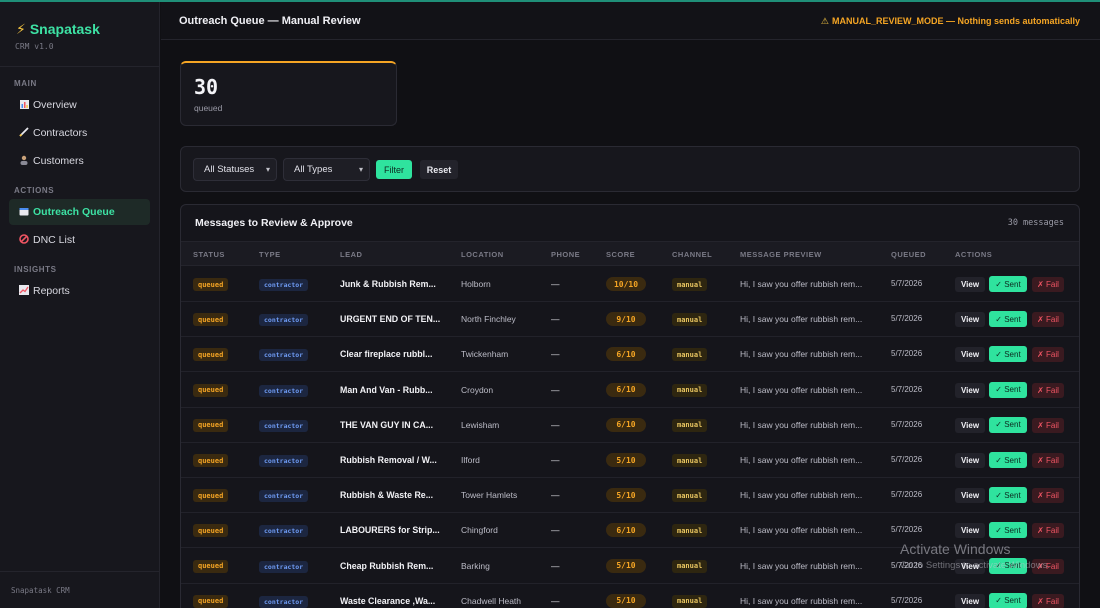 The height and width of the screenshot is (608, 1100). I want to click on column-header-phone: PHONE, so click(565, 254).